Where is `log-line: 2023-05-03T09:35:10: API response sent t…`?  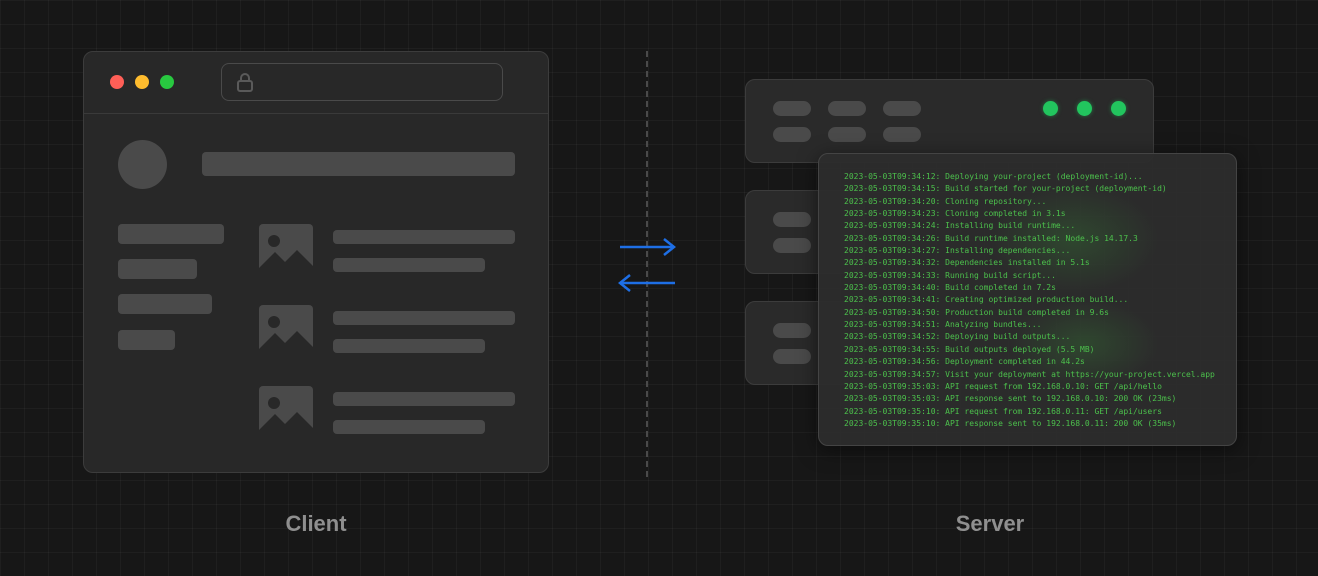
log-line: 2023-05-03T09:35:10: API response sent t… is located at coordinates (1010, 423).